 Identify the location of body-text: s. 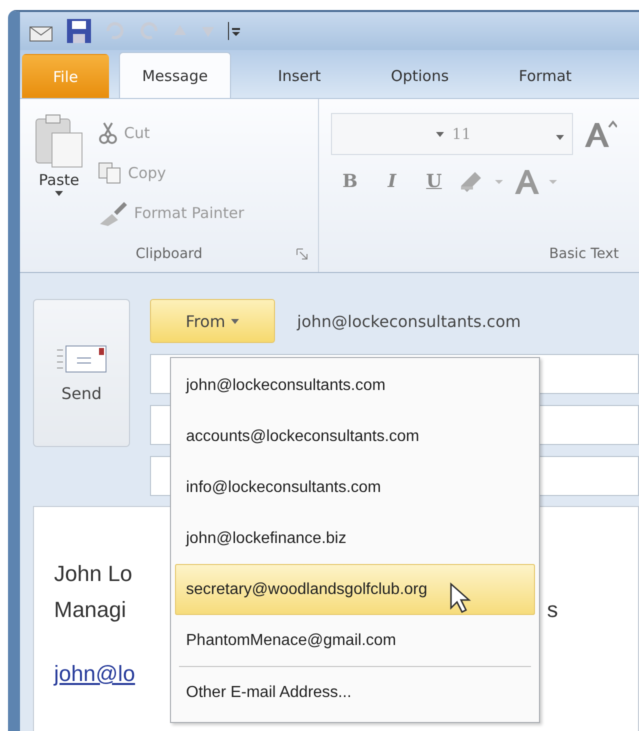
(552, 610).